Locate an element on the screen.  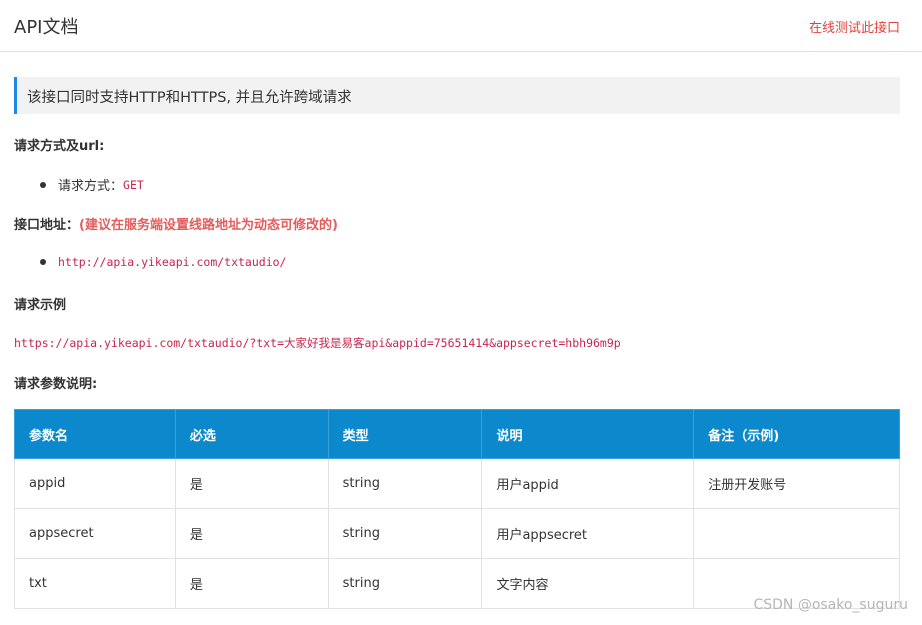
page-title: API文档 is located at coordinates (46, 27).